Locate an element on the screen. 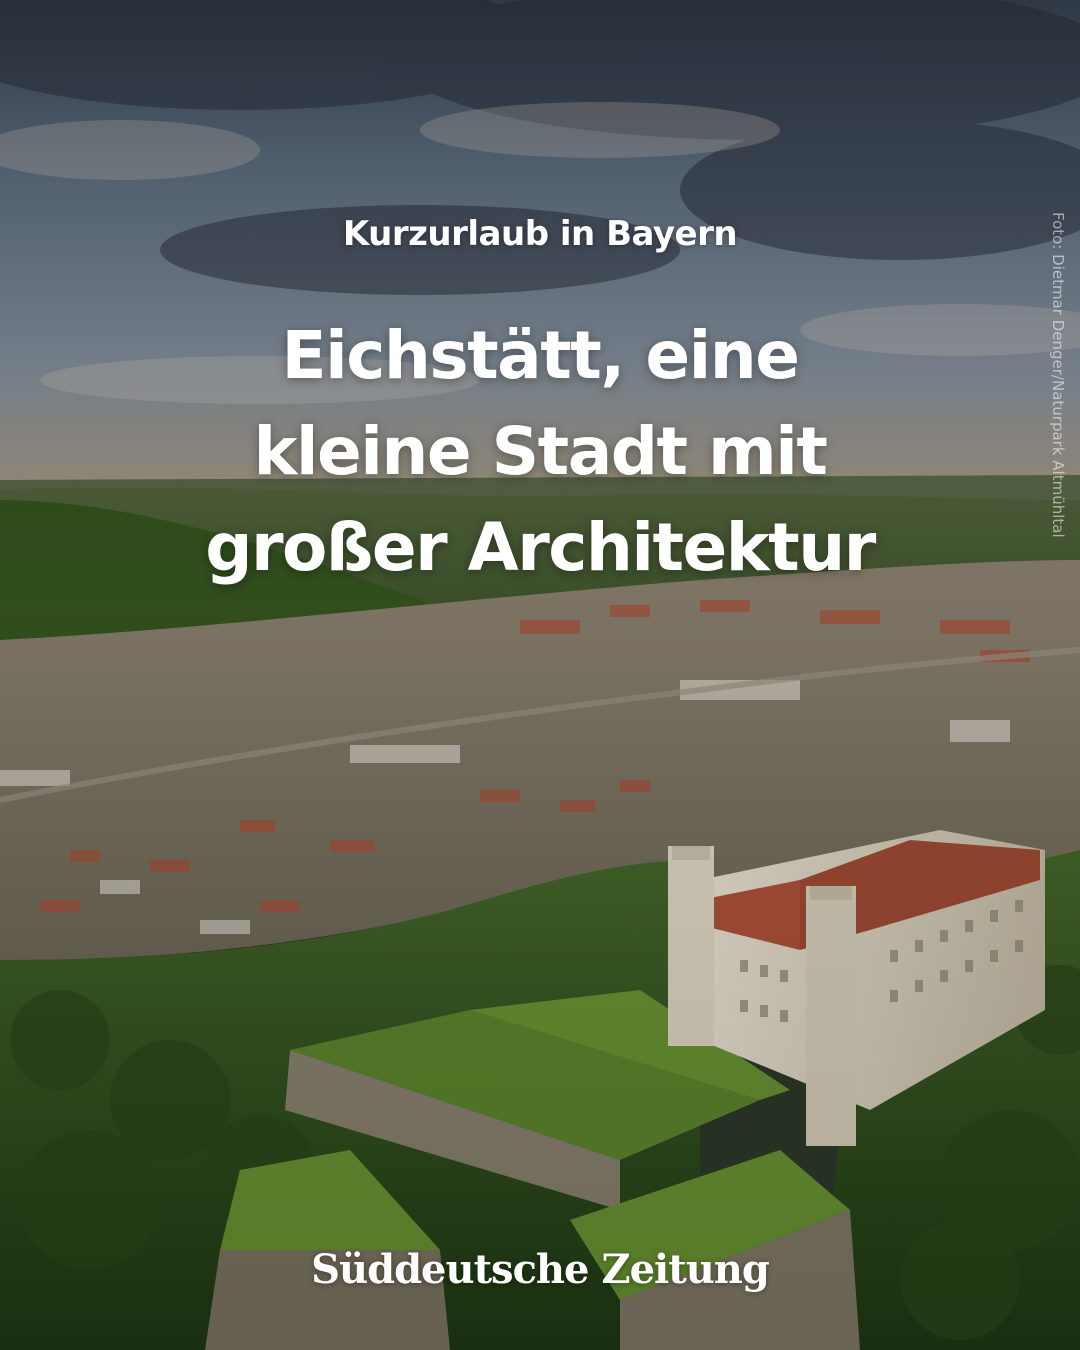  headline-line-3: großer Architektur is located at coordinates (540, 547).